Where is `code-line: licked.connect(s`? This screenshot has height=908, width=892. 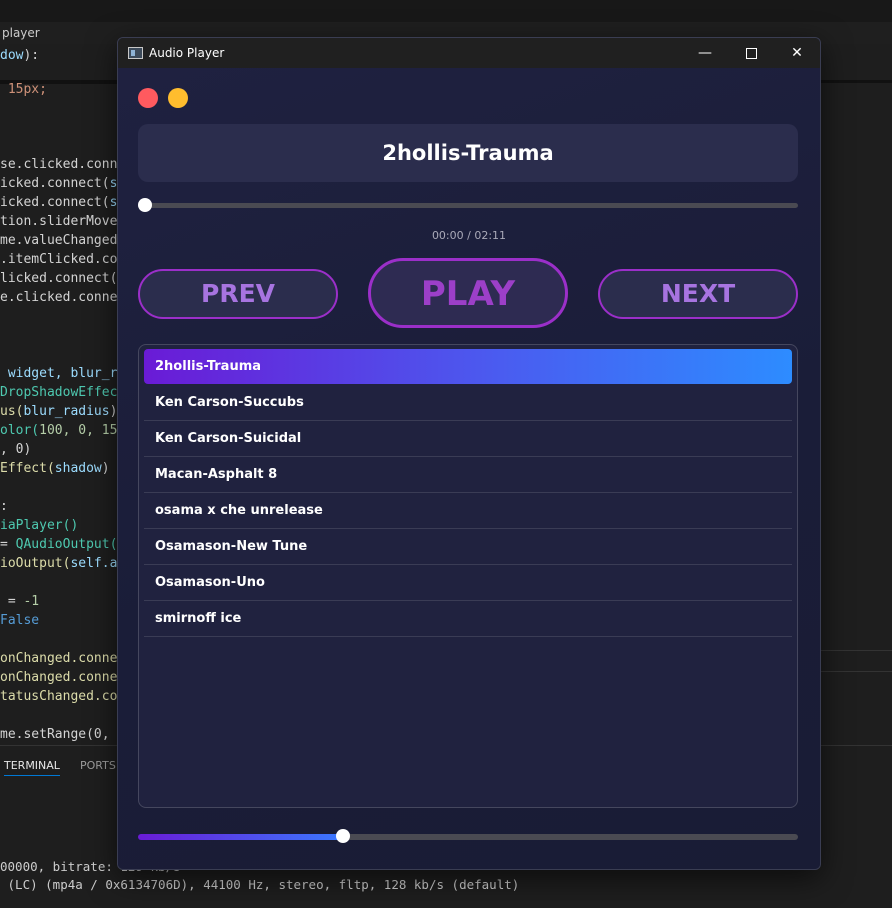
code-line: licked.connect(s is located at coordinates (62, 278).